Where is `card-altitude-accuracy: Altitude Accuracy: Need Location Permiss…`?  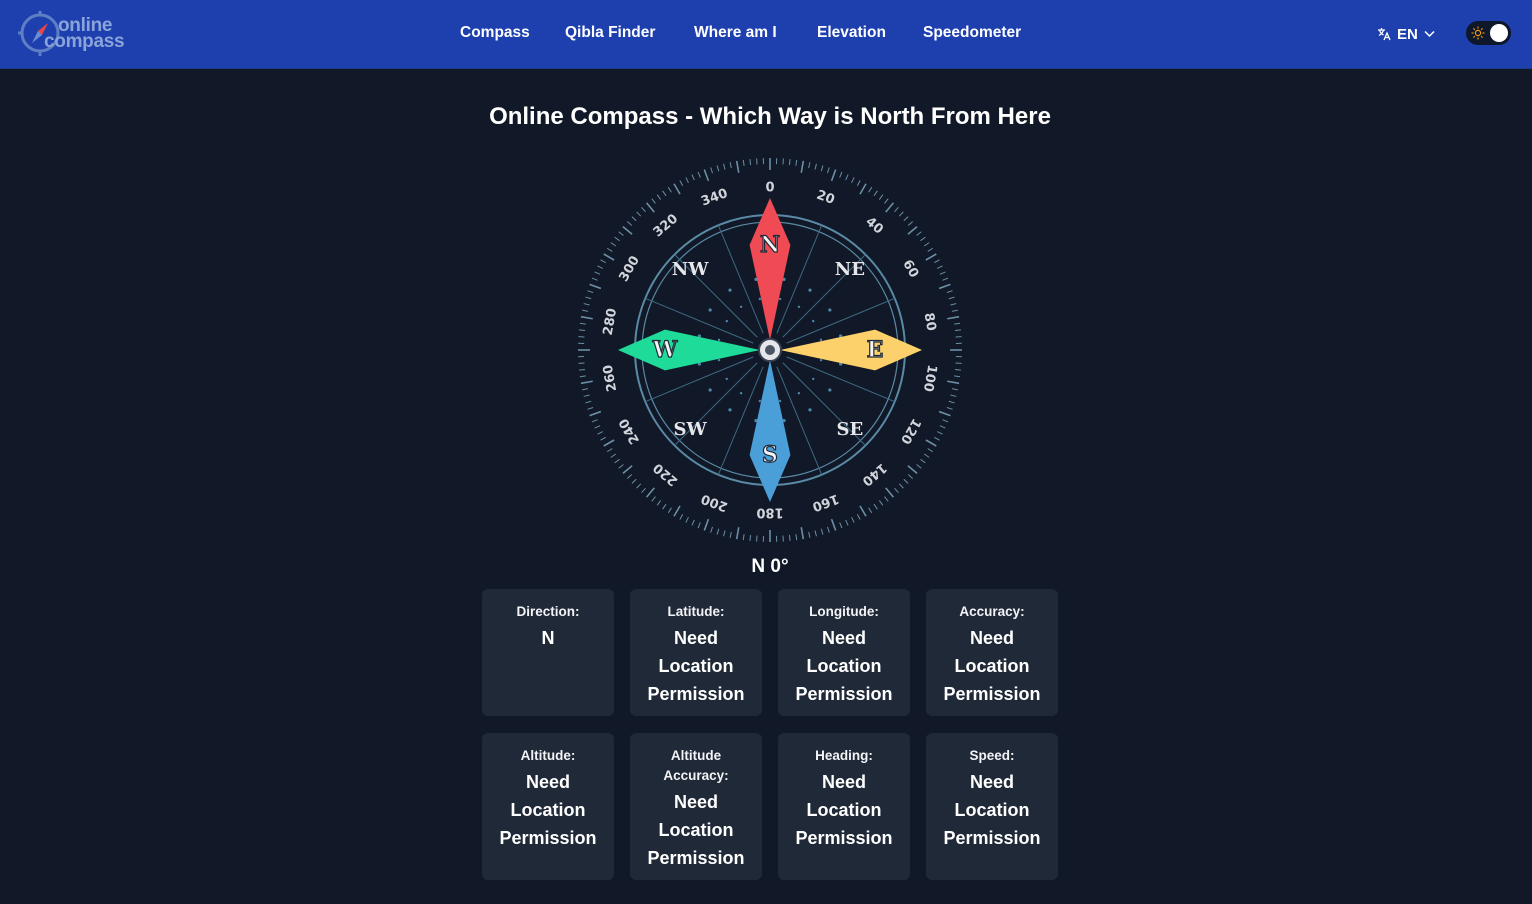 card-altitude-accuracy: Altitude Accuracy: Need Location Permiss… is located at coordinates (696, 806).